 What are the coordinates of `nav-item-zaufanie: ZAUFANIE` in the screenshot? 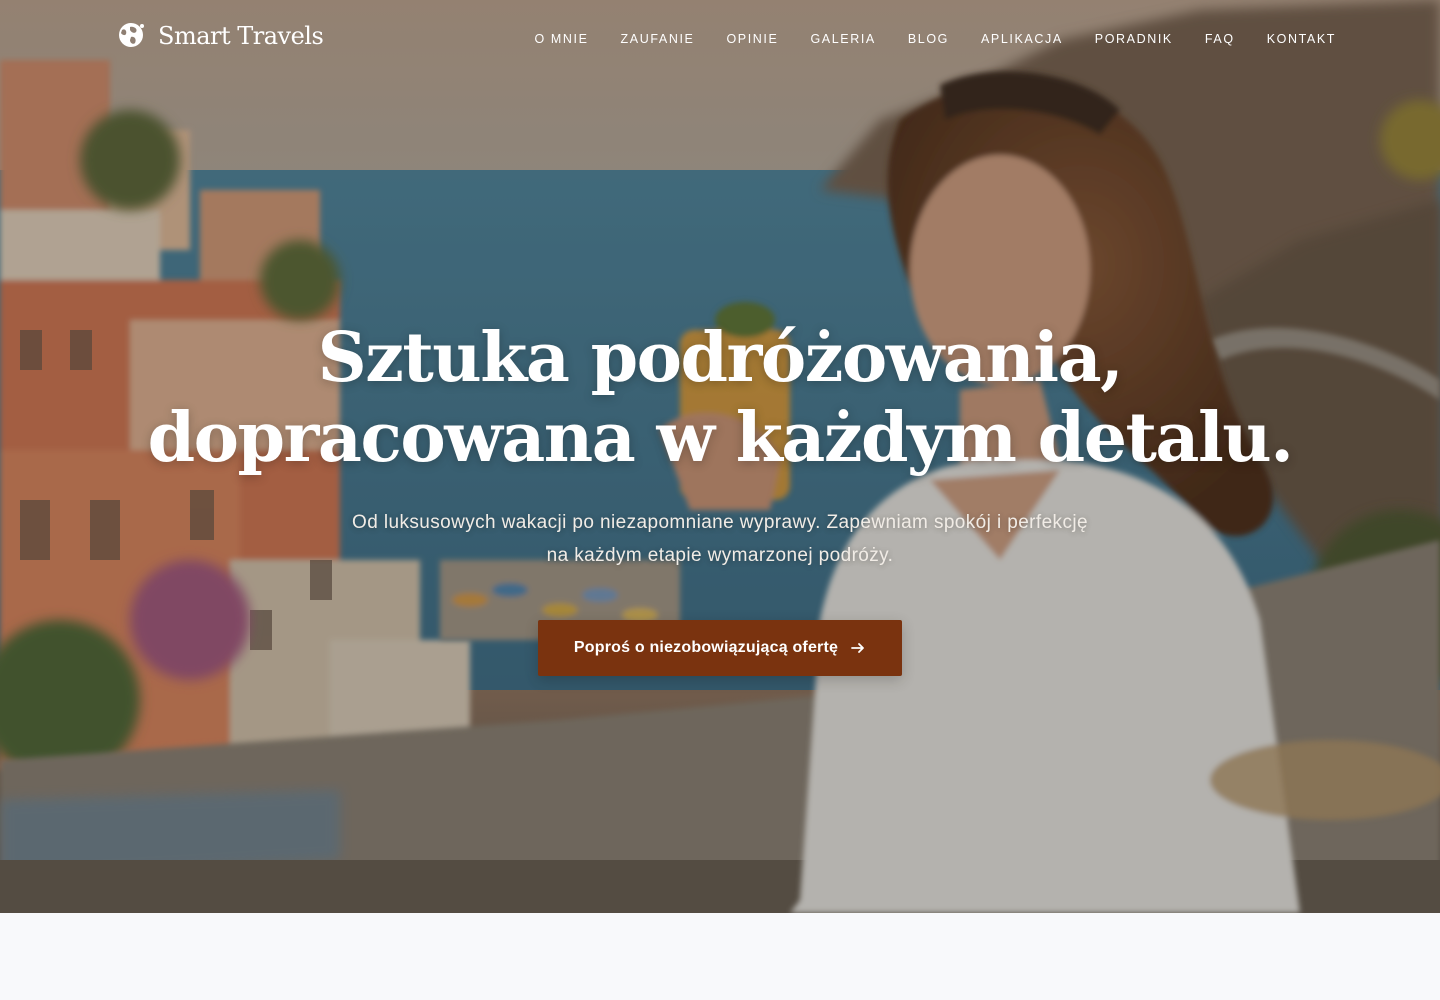 It's located at (658, 39).